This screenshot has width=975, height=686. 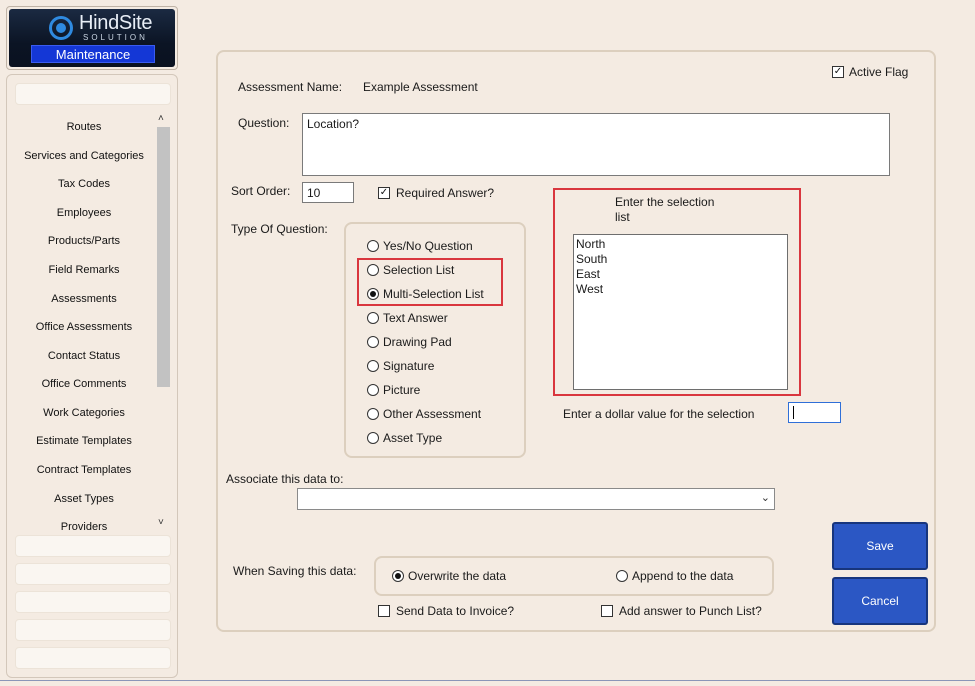 I want to click on sidebar-item-office-assessments: Office Assessments, so click(x=84, y=327).